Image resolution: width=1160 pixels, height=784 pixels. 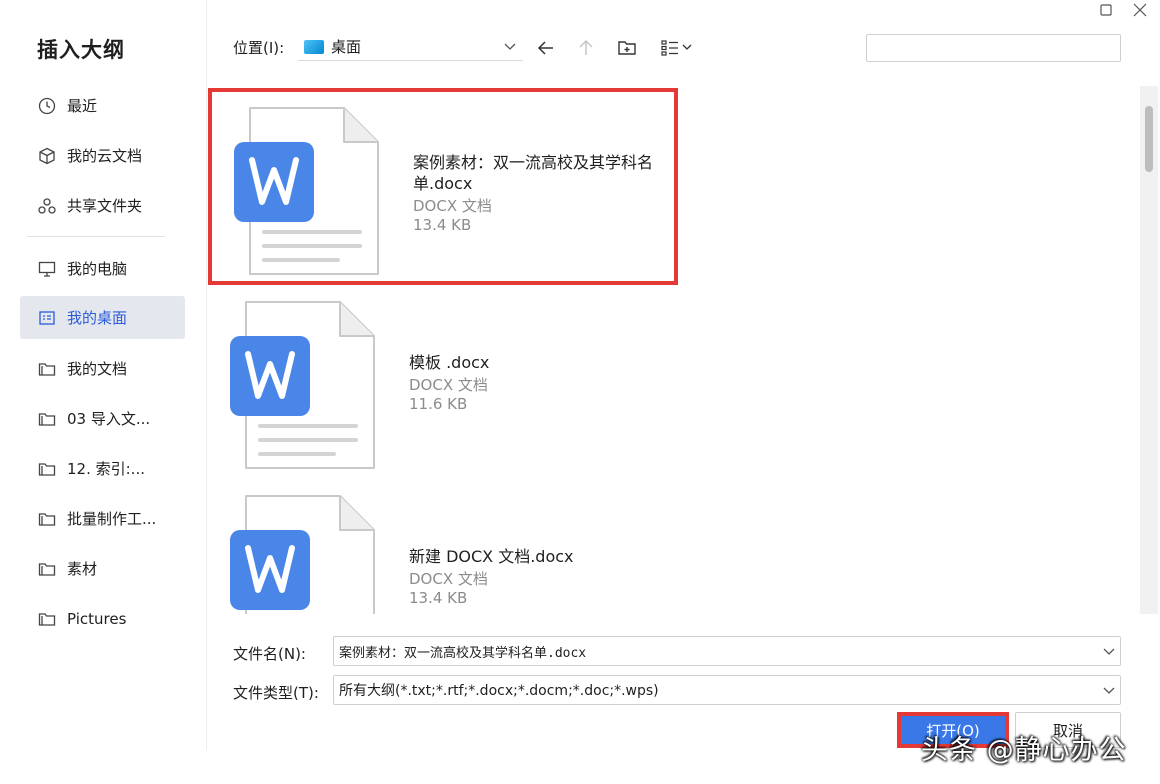 I want to click on sidebar-item-label: Pictures, so click(x=97, y=618).